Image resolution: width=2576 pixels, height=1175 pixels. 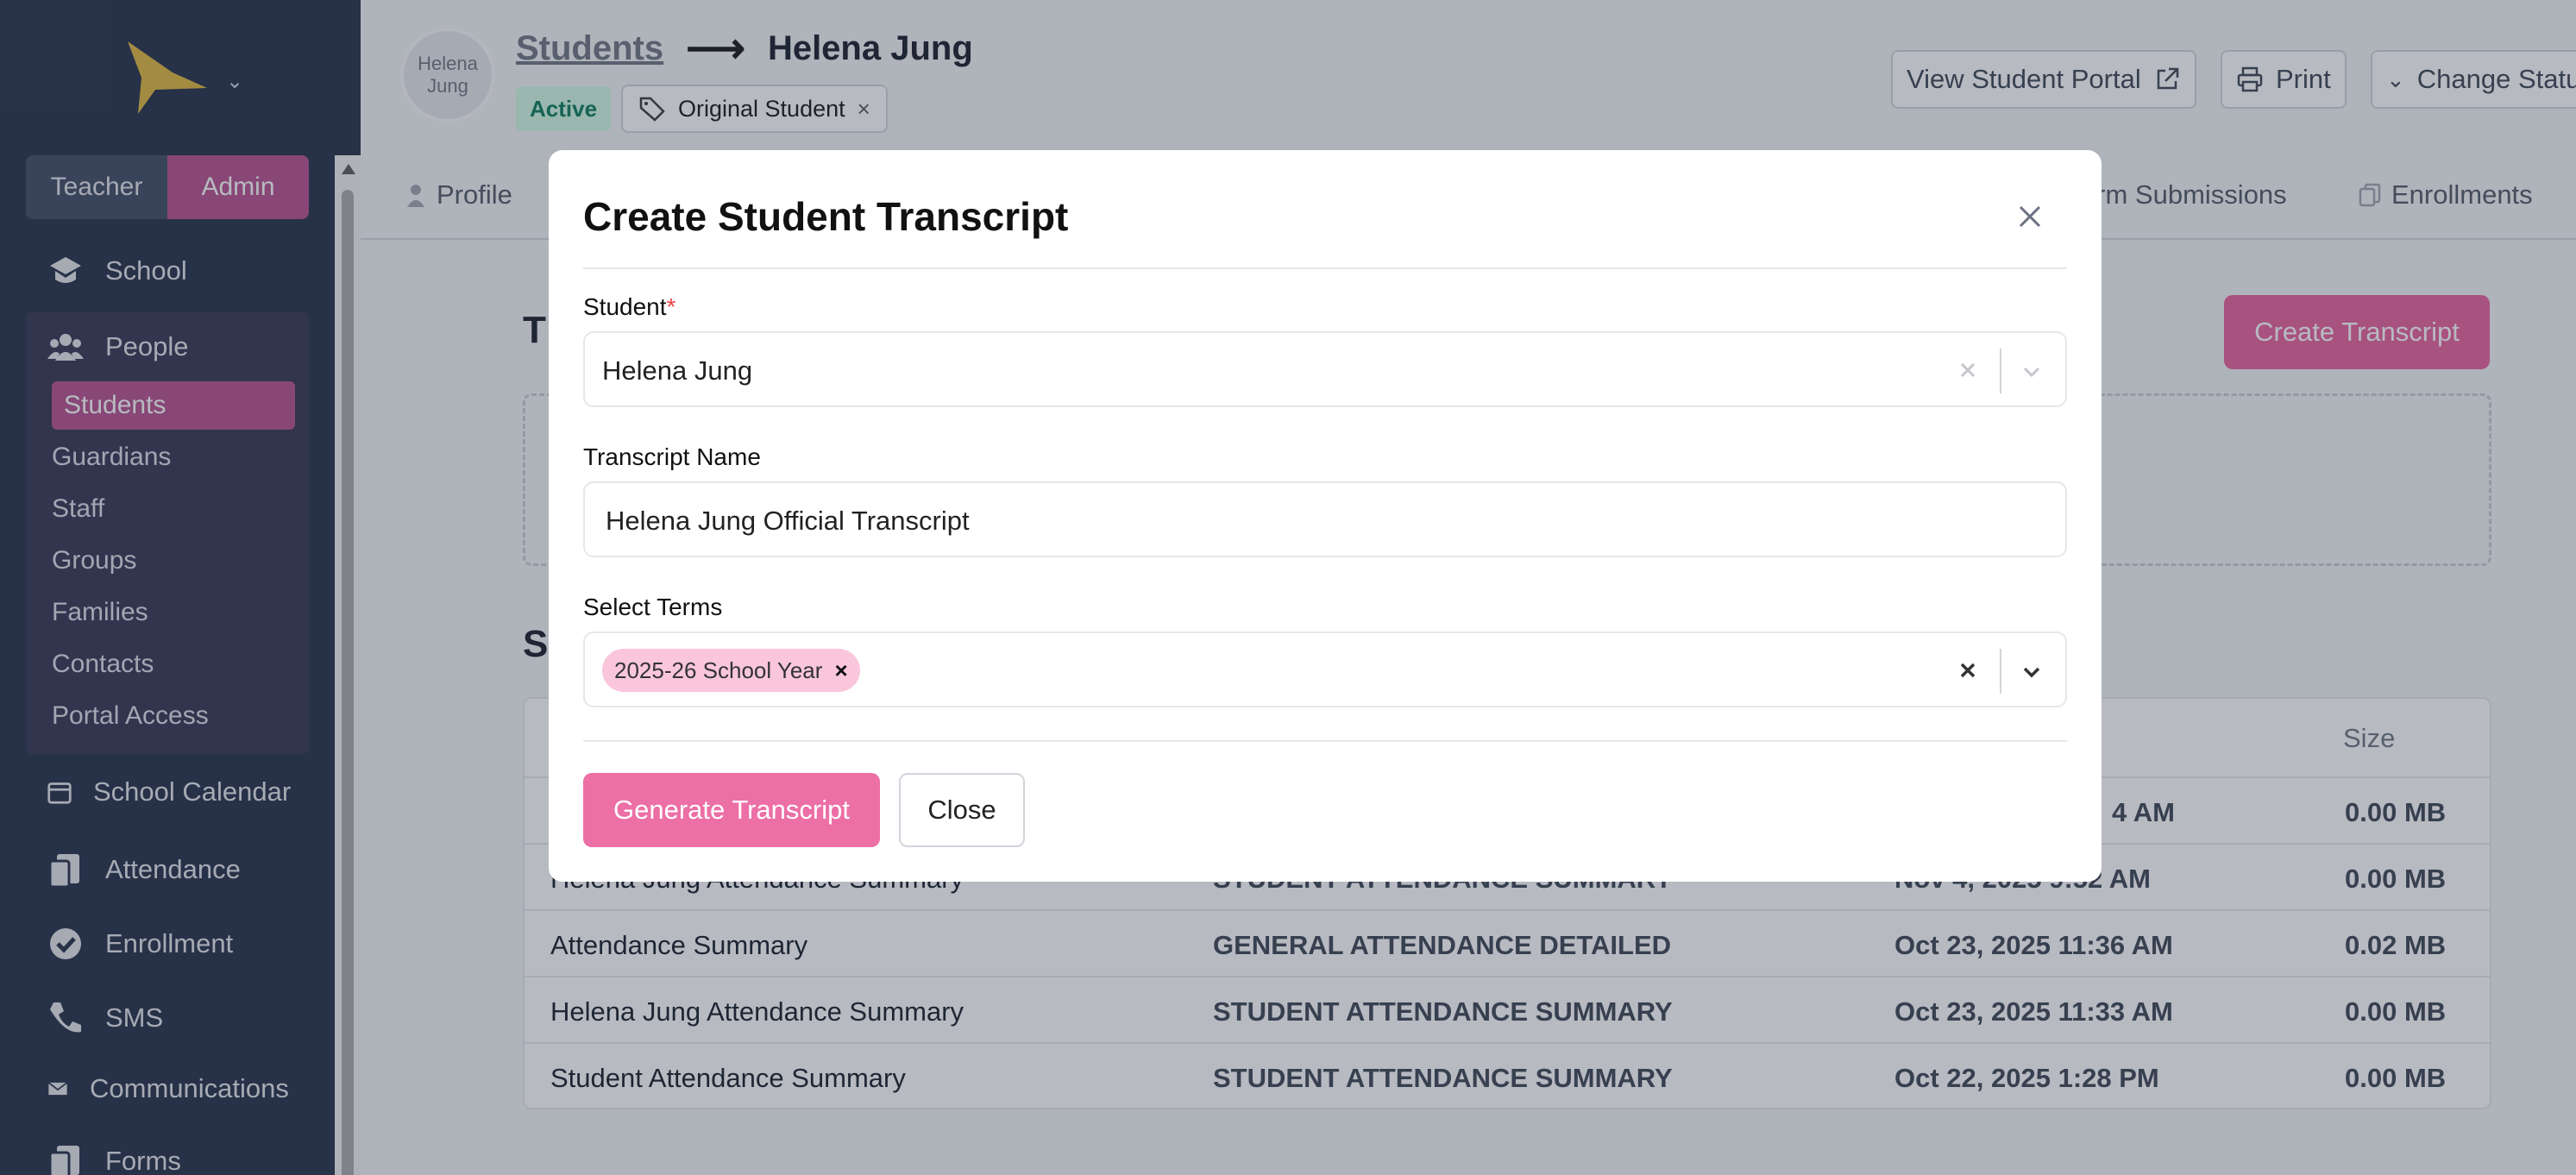 I want to click on student-field-label: Student*, so click(x=629, y=307).